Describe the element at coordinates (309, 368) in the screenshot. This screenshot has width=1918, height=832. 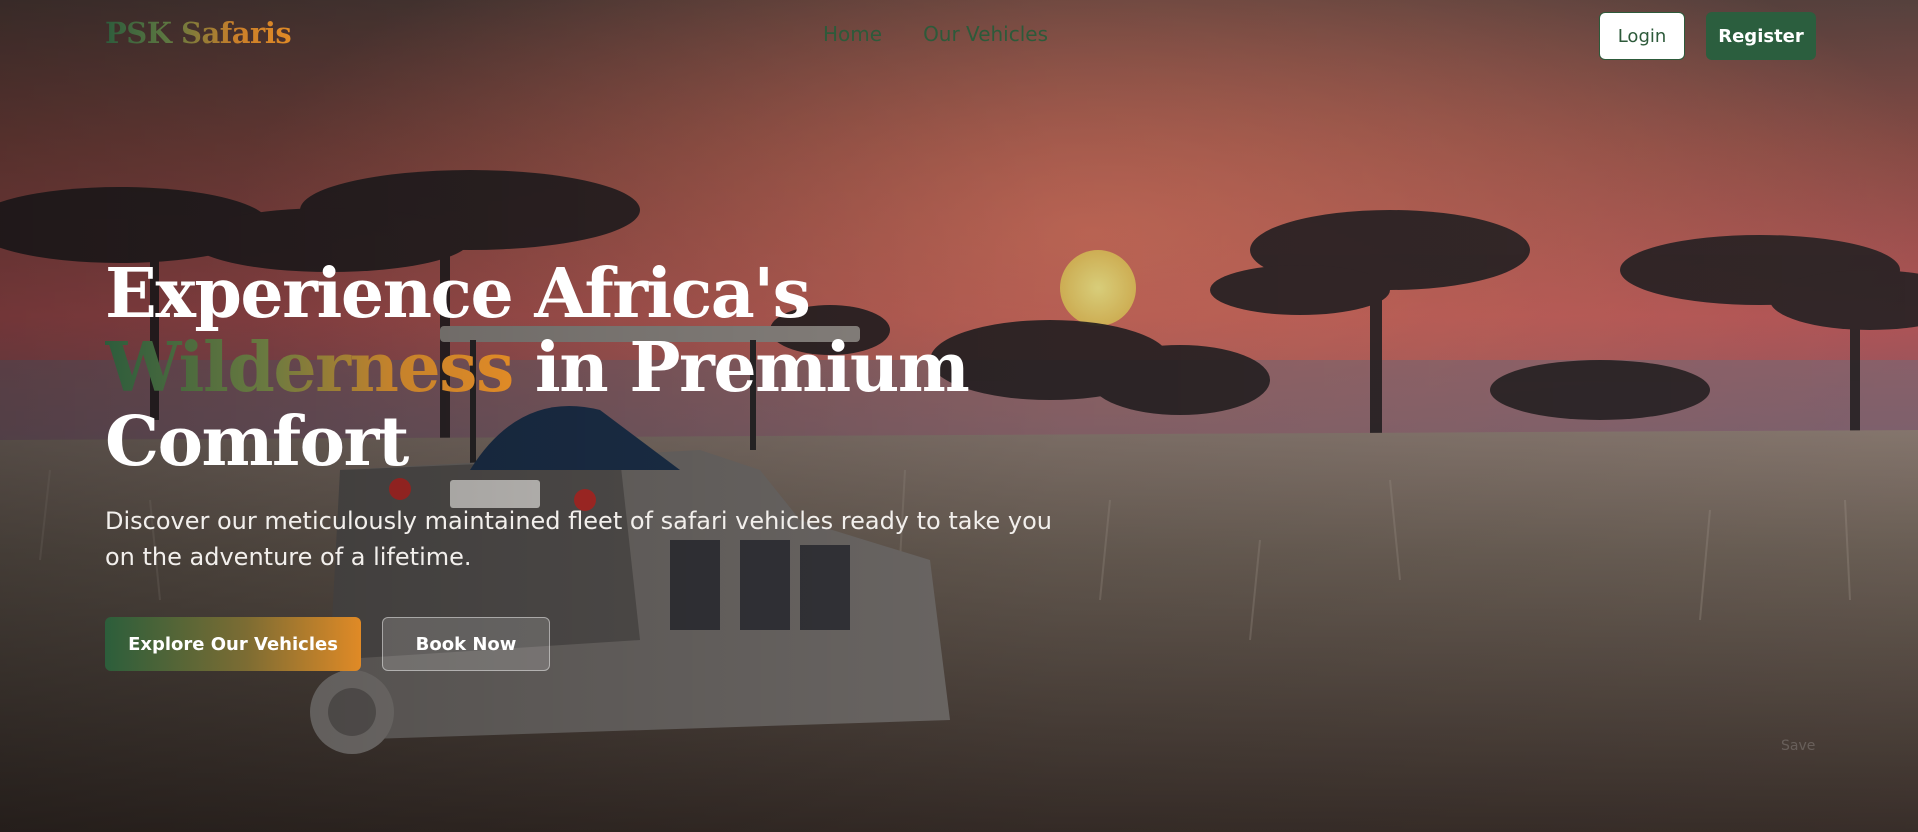
I see `hero-title-accent: Wilderness` at that location.